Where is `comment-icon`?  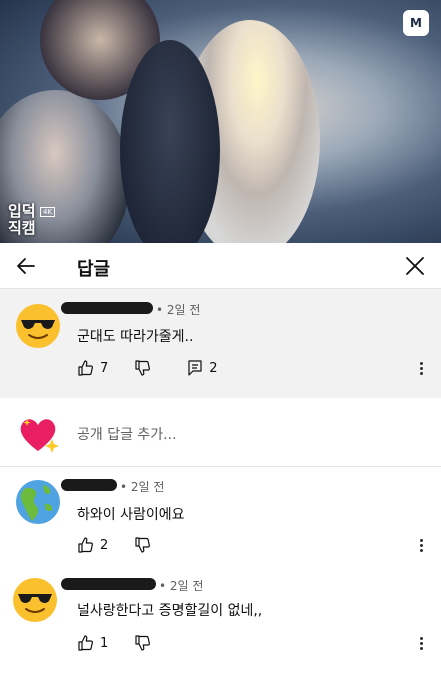 comment-icon is located at coordinates (195, 368).